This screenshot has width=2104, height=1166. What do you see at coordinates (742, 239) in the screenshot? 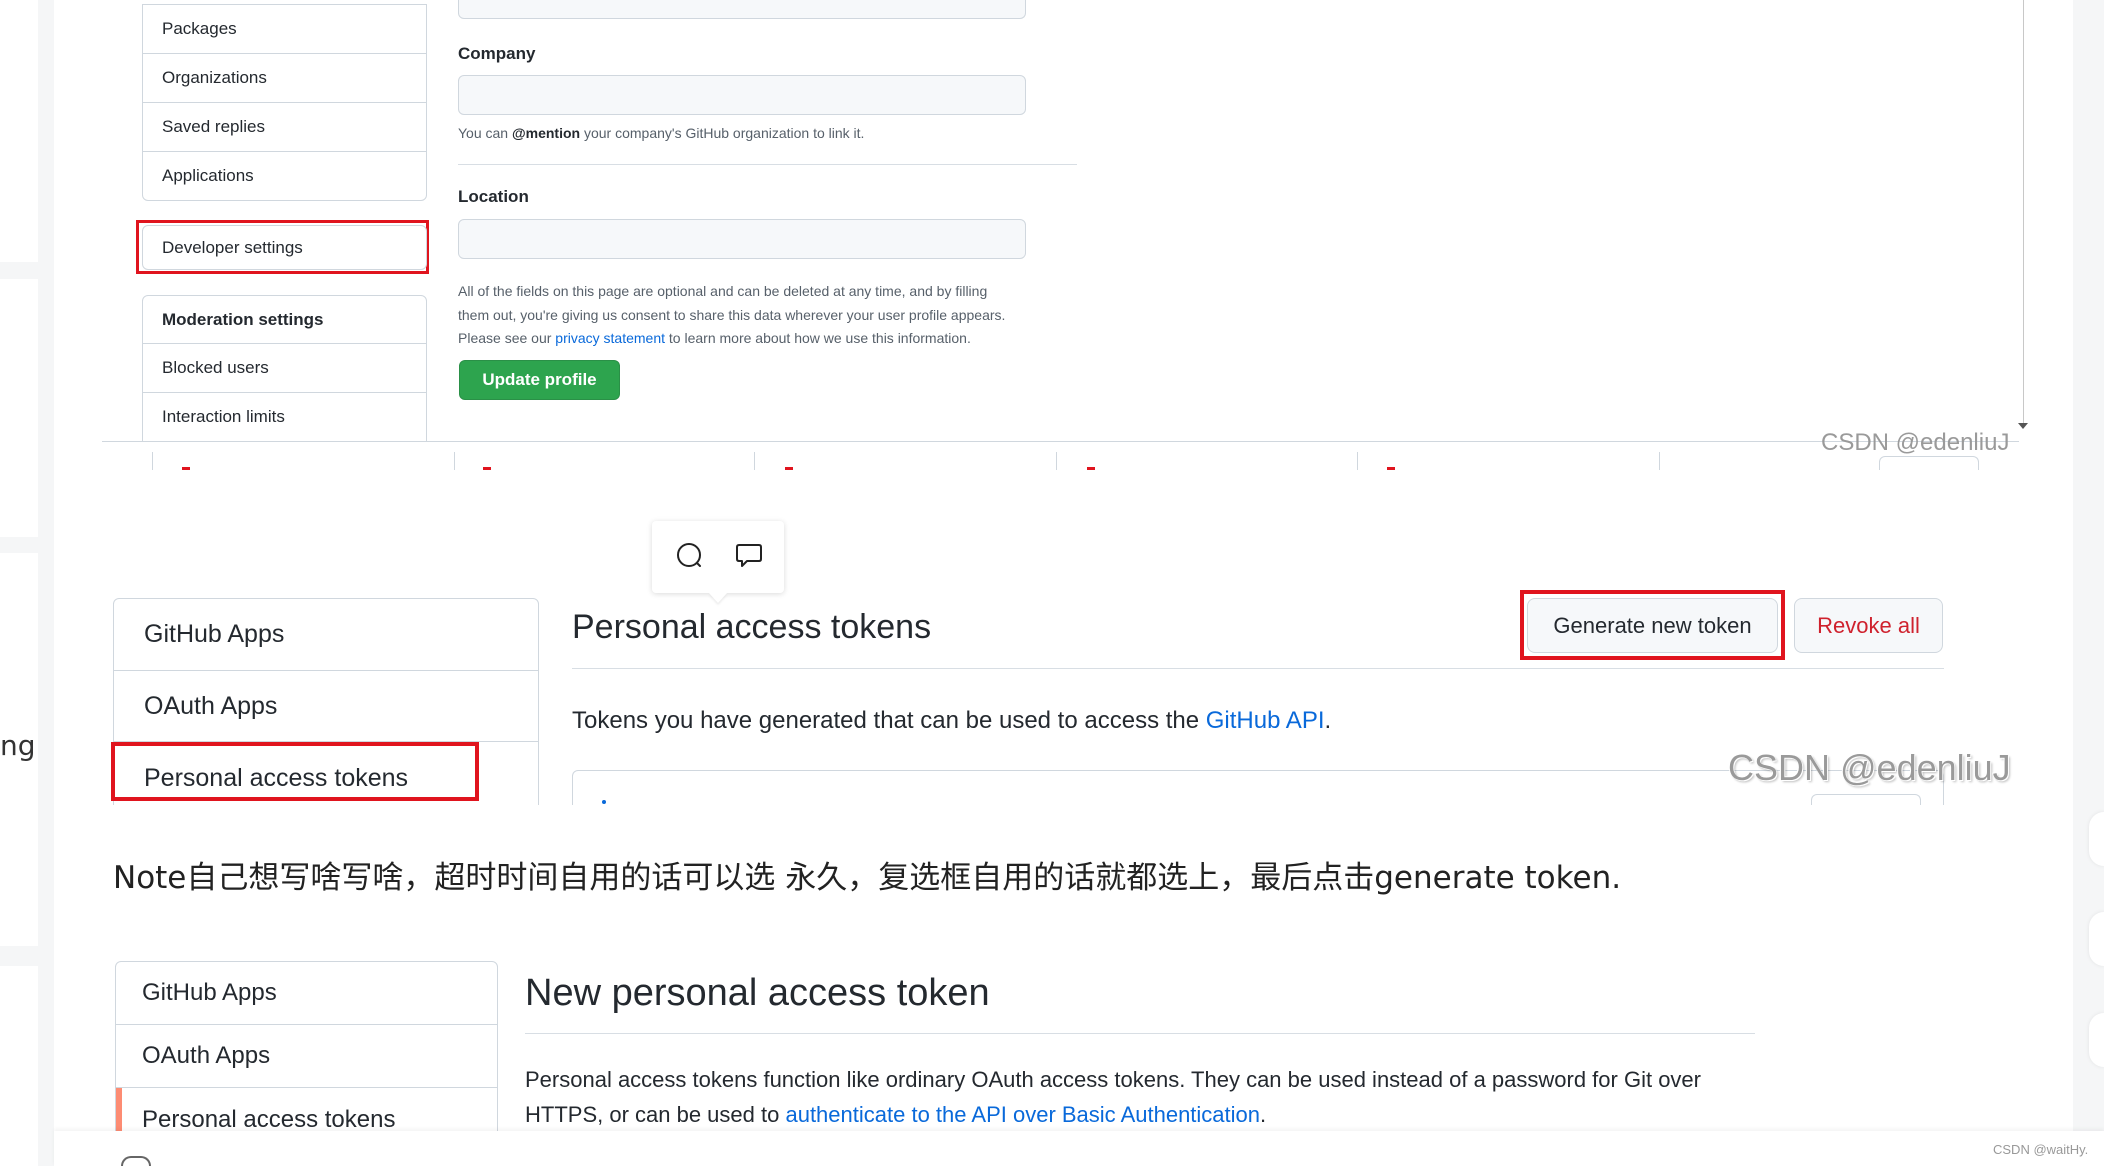
I see `location-field` at bounding box center [742, 239].